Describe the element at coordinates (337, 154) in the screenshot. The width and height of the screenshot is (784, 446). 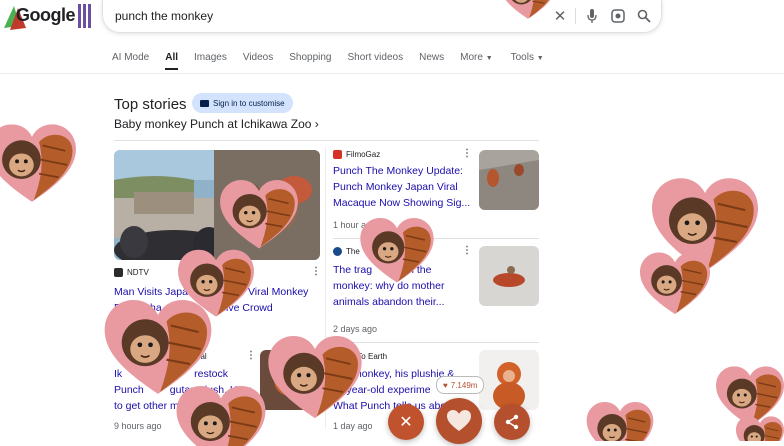
I see `filmogaz-favicon-icon` at that location.